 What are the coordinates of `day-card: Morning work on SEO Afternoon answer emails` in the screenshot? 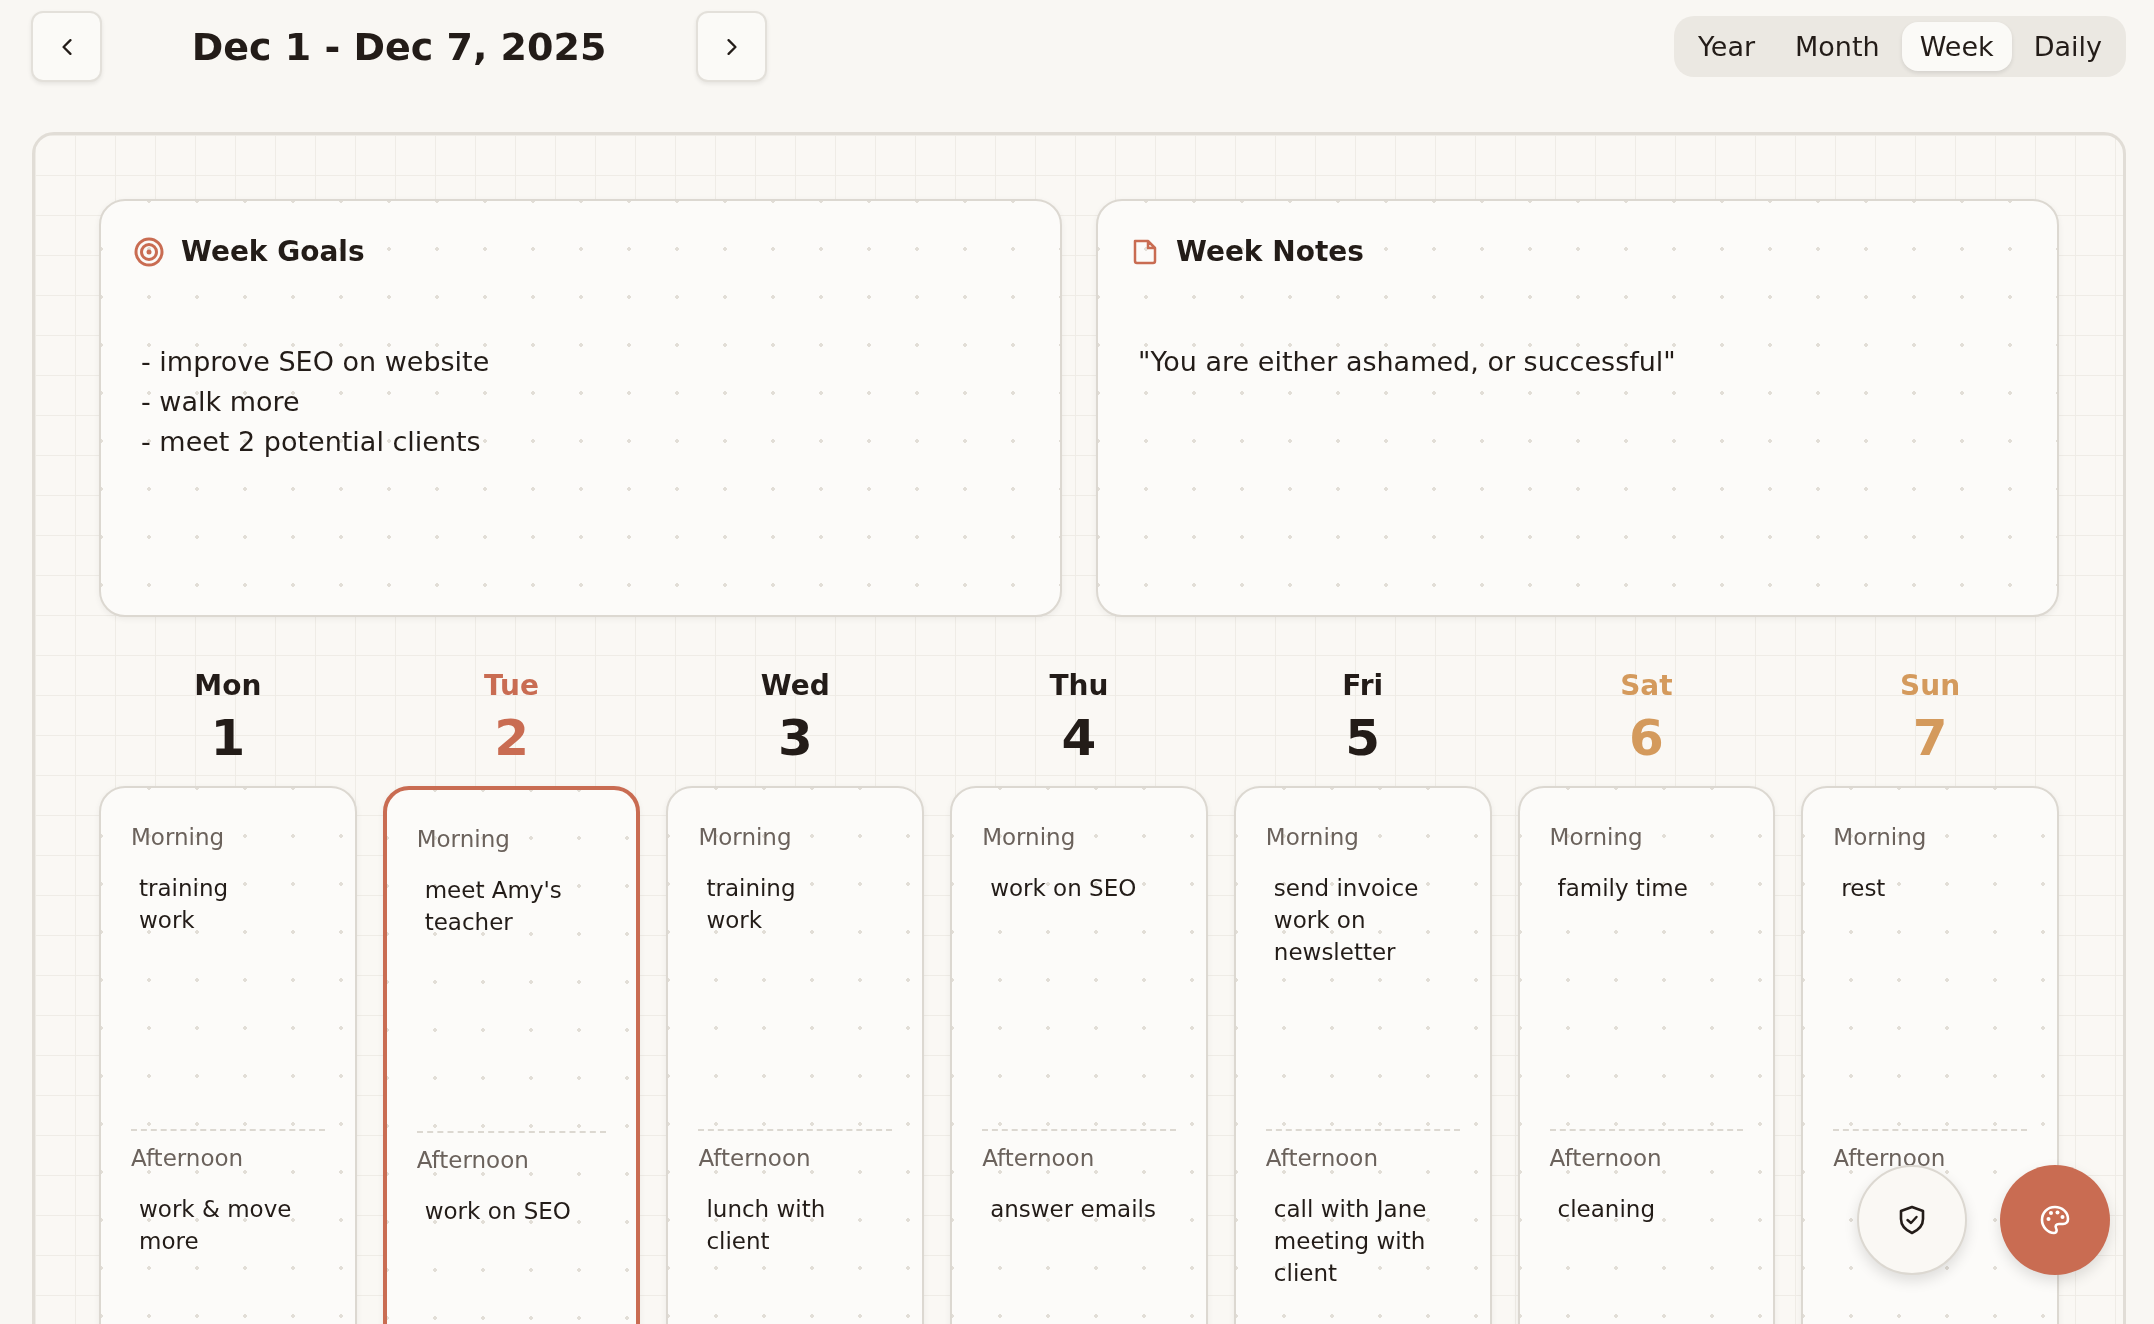 It's located at (1079, 1055).